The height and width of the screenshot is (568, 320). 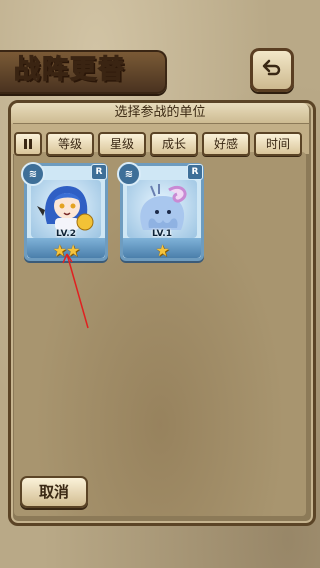 What do you see at coordinates (226, 144) in the screenshot?
I see `sort-by-affection-button: 好感` at bounding box center [226, 144].